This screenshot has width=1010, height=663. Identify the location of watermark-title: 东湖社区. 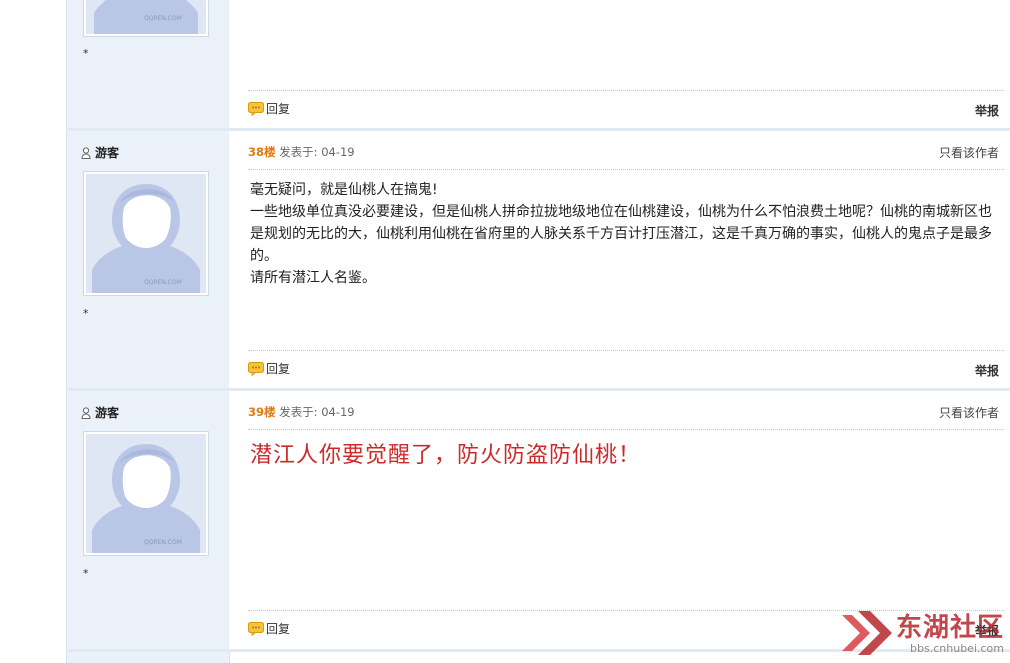
(949, 628).